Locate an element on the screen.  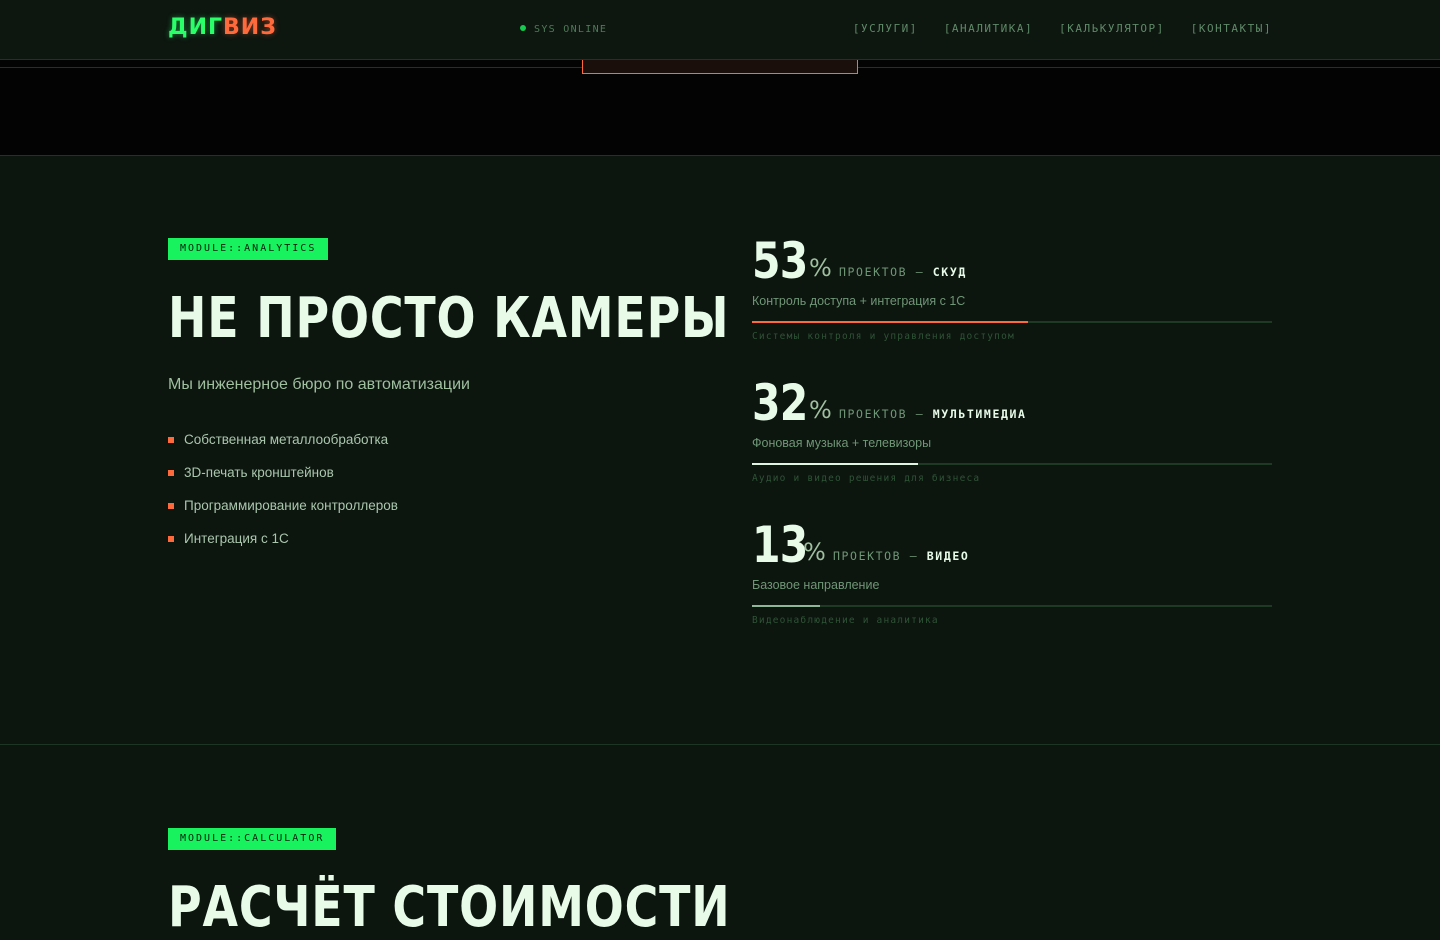
stat-label-strong: МУЛЬТИМЕДИА is located at coordinates (979, 414).